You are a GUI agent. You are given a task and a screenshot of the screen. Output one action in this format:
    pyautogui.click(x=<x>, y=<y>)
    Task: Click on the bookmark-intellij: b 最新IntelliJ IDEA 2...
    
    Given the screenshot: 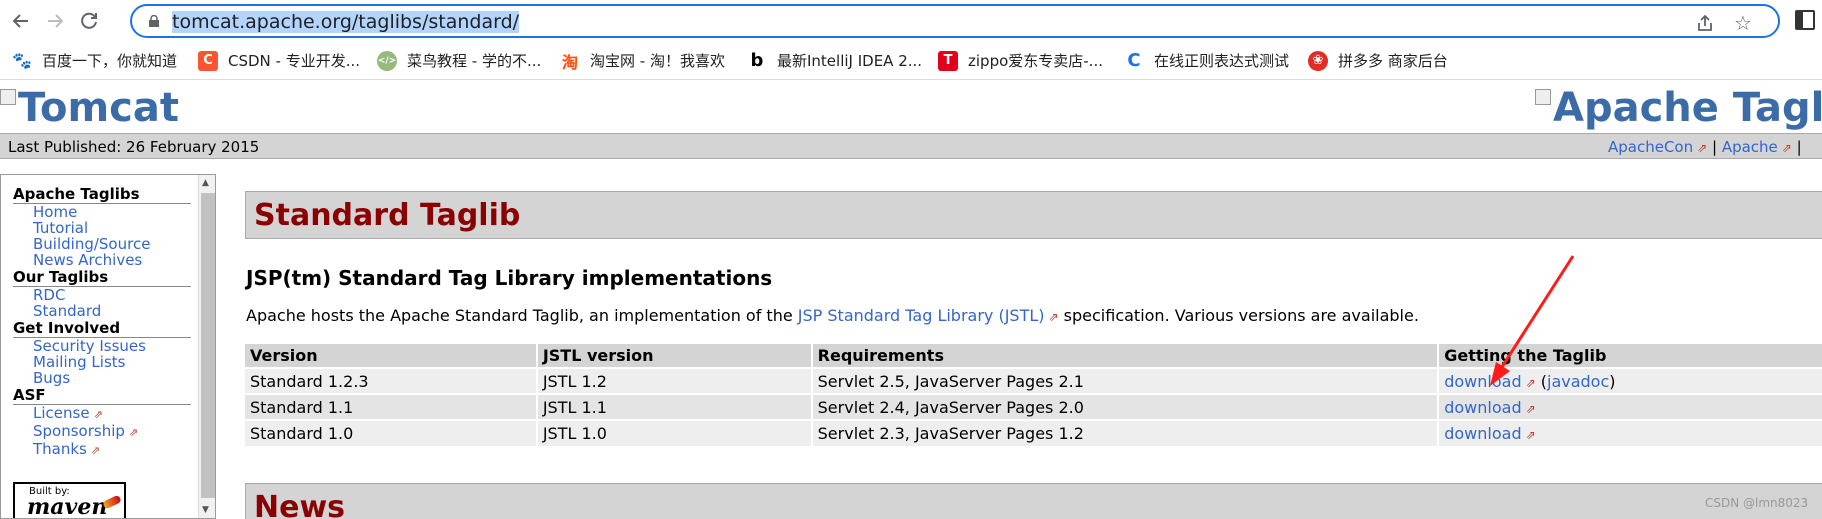 What is the action you would take?
    pyautogui.click(x=835, y=60)
    